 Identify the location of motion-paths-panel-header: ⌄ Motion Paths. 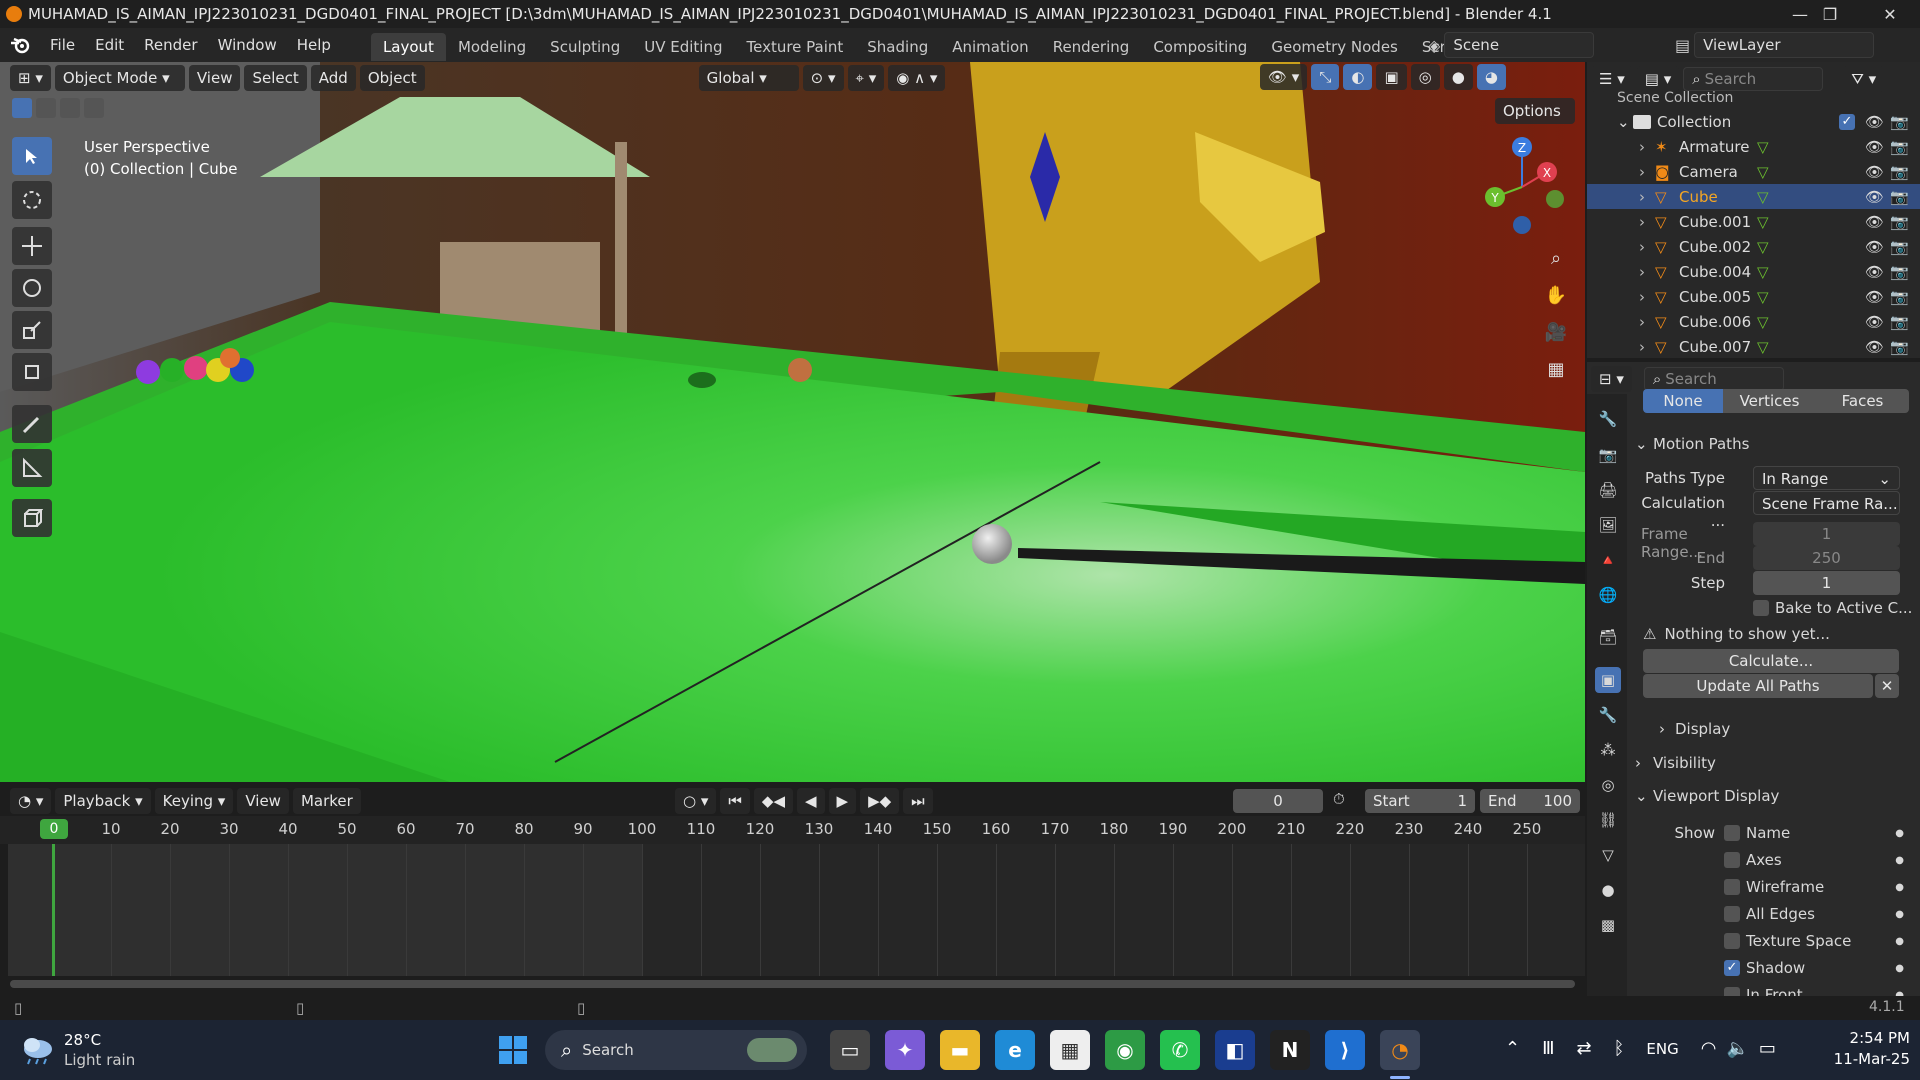
(1776, 444).